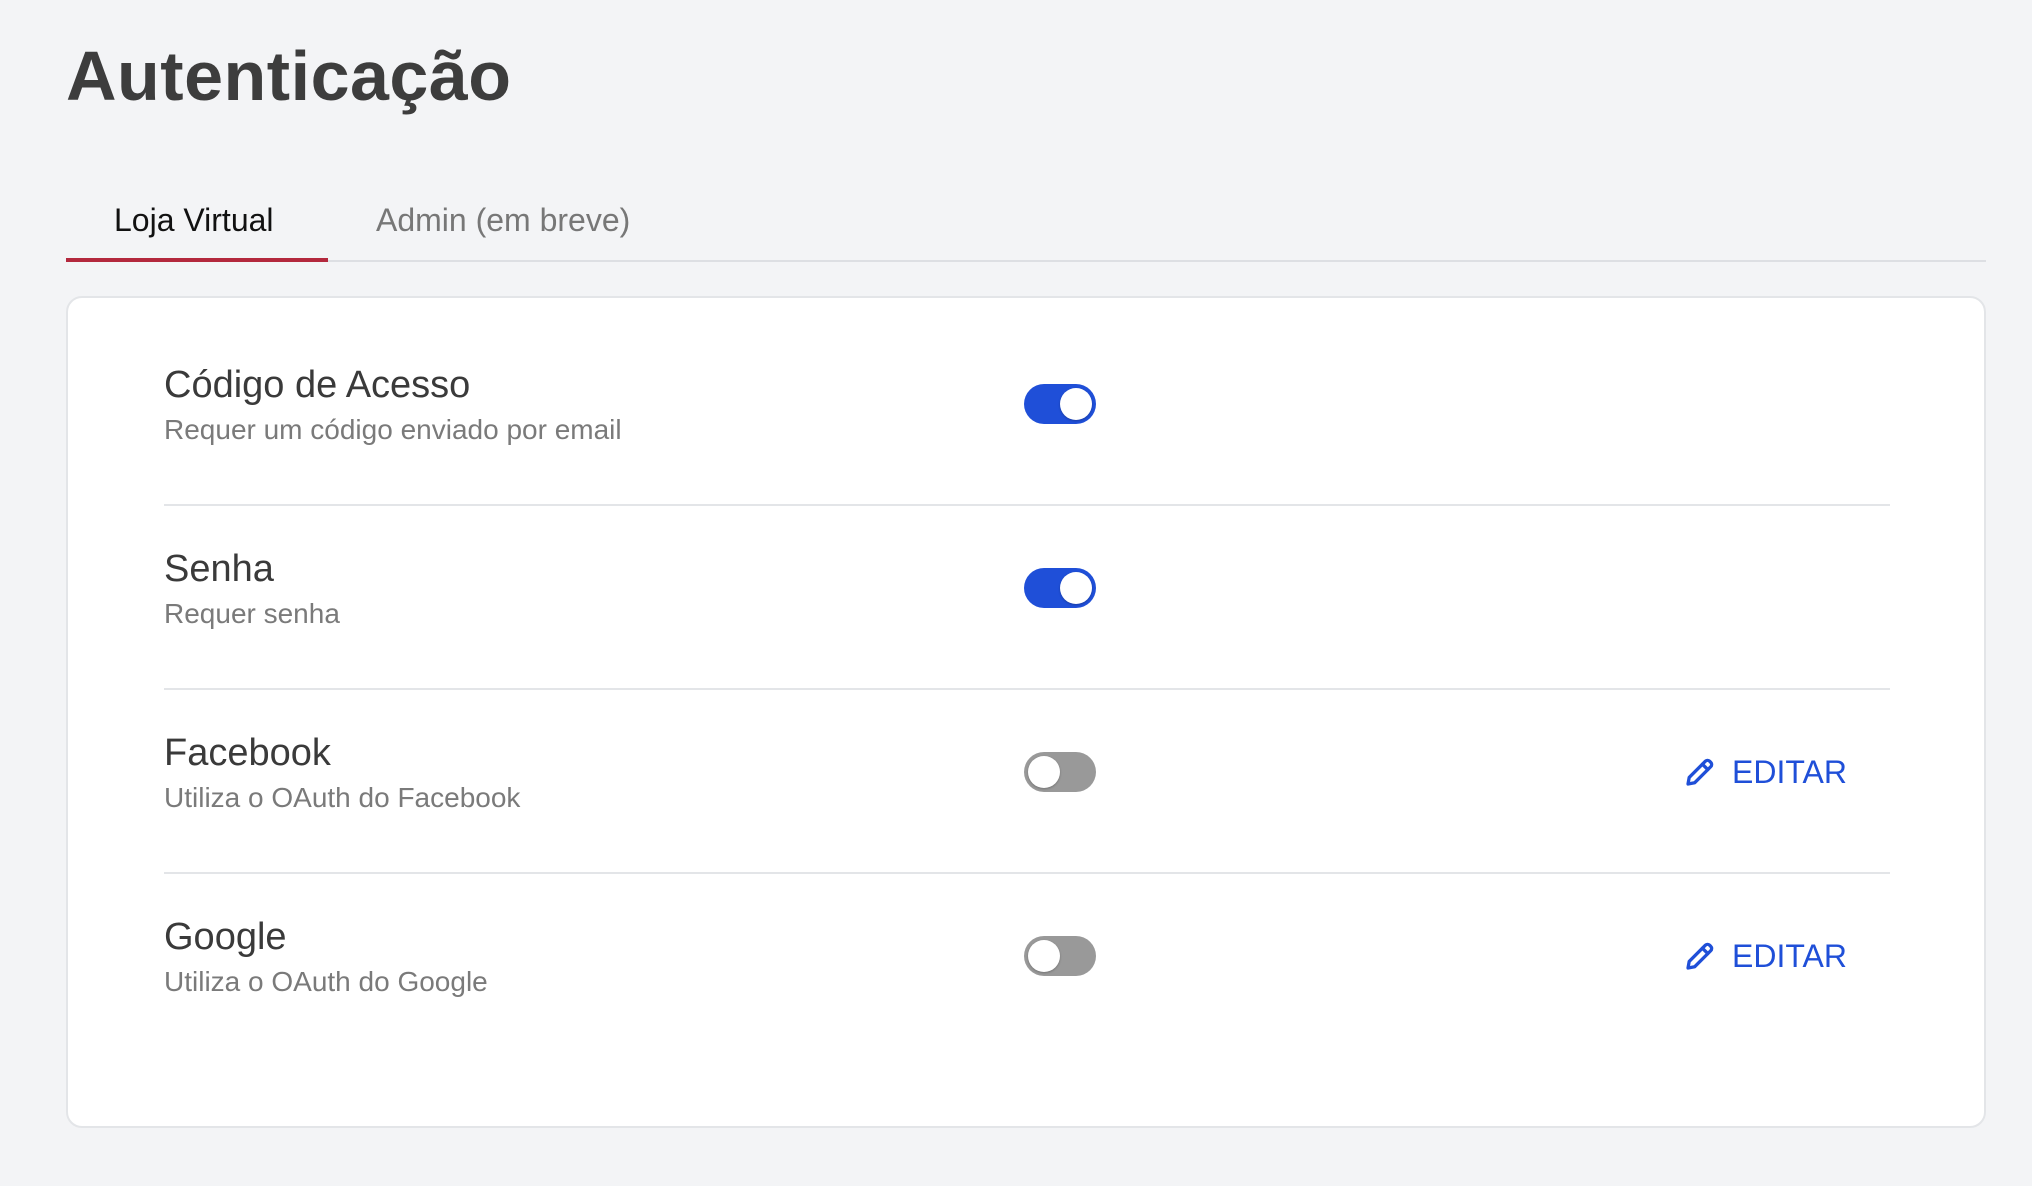 This screenshot has width=2032, height=1186. What do you see at coordinates (289, 76) in the screenshot?
I see `page-title: Autenticação` at bounding box center [289, 76].